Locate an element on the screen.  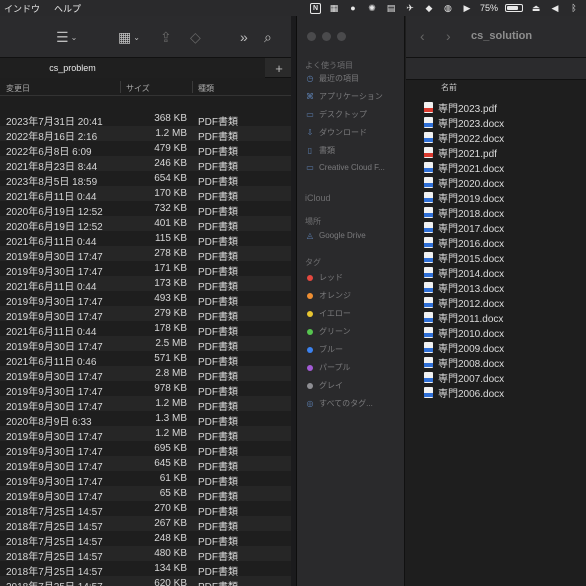
menu-help: ヘルプ is located at coordinates (67, 8).